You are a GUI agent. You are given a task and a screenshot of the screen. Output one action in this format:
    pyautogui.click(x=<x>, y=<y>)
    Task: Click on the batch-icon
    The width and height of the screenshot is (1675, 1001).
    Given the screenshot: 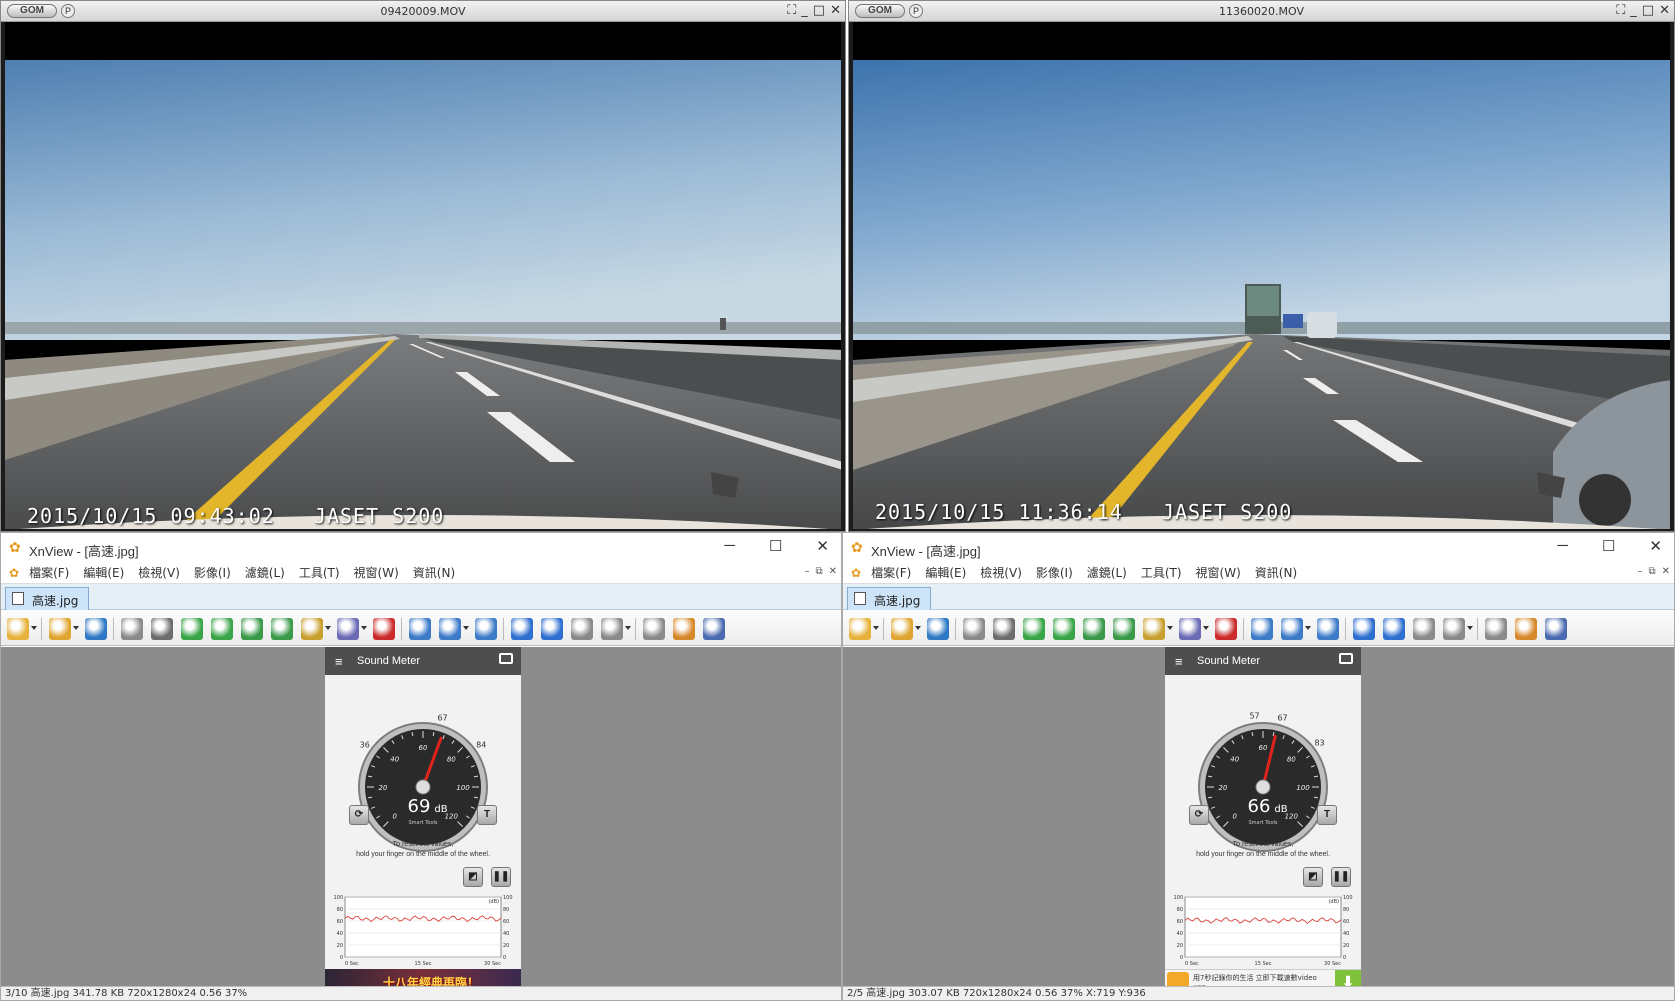 What is the action you would take?
    pyautogui.click(x=1154, y=629)
    